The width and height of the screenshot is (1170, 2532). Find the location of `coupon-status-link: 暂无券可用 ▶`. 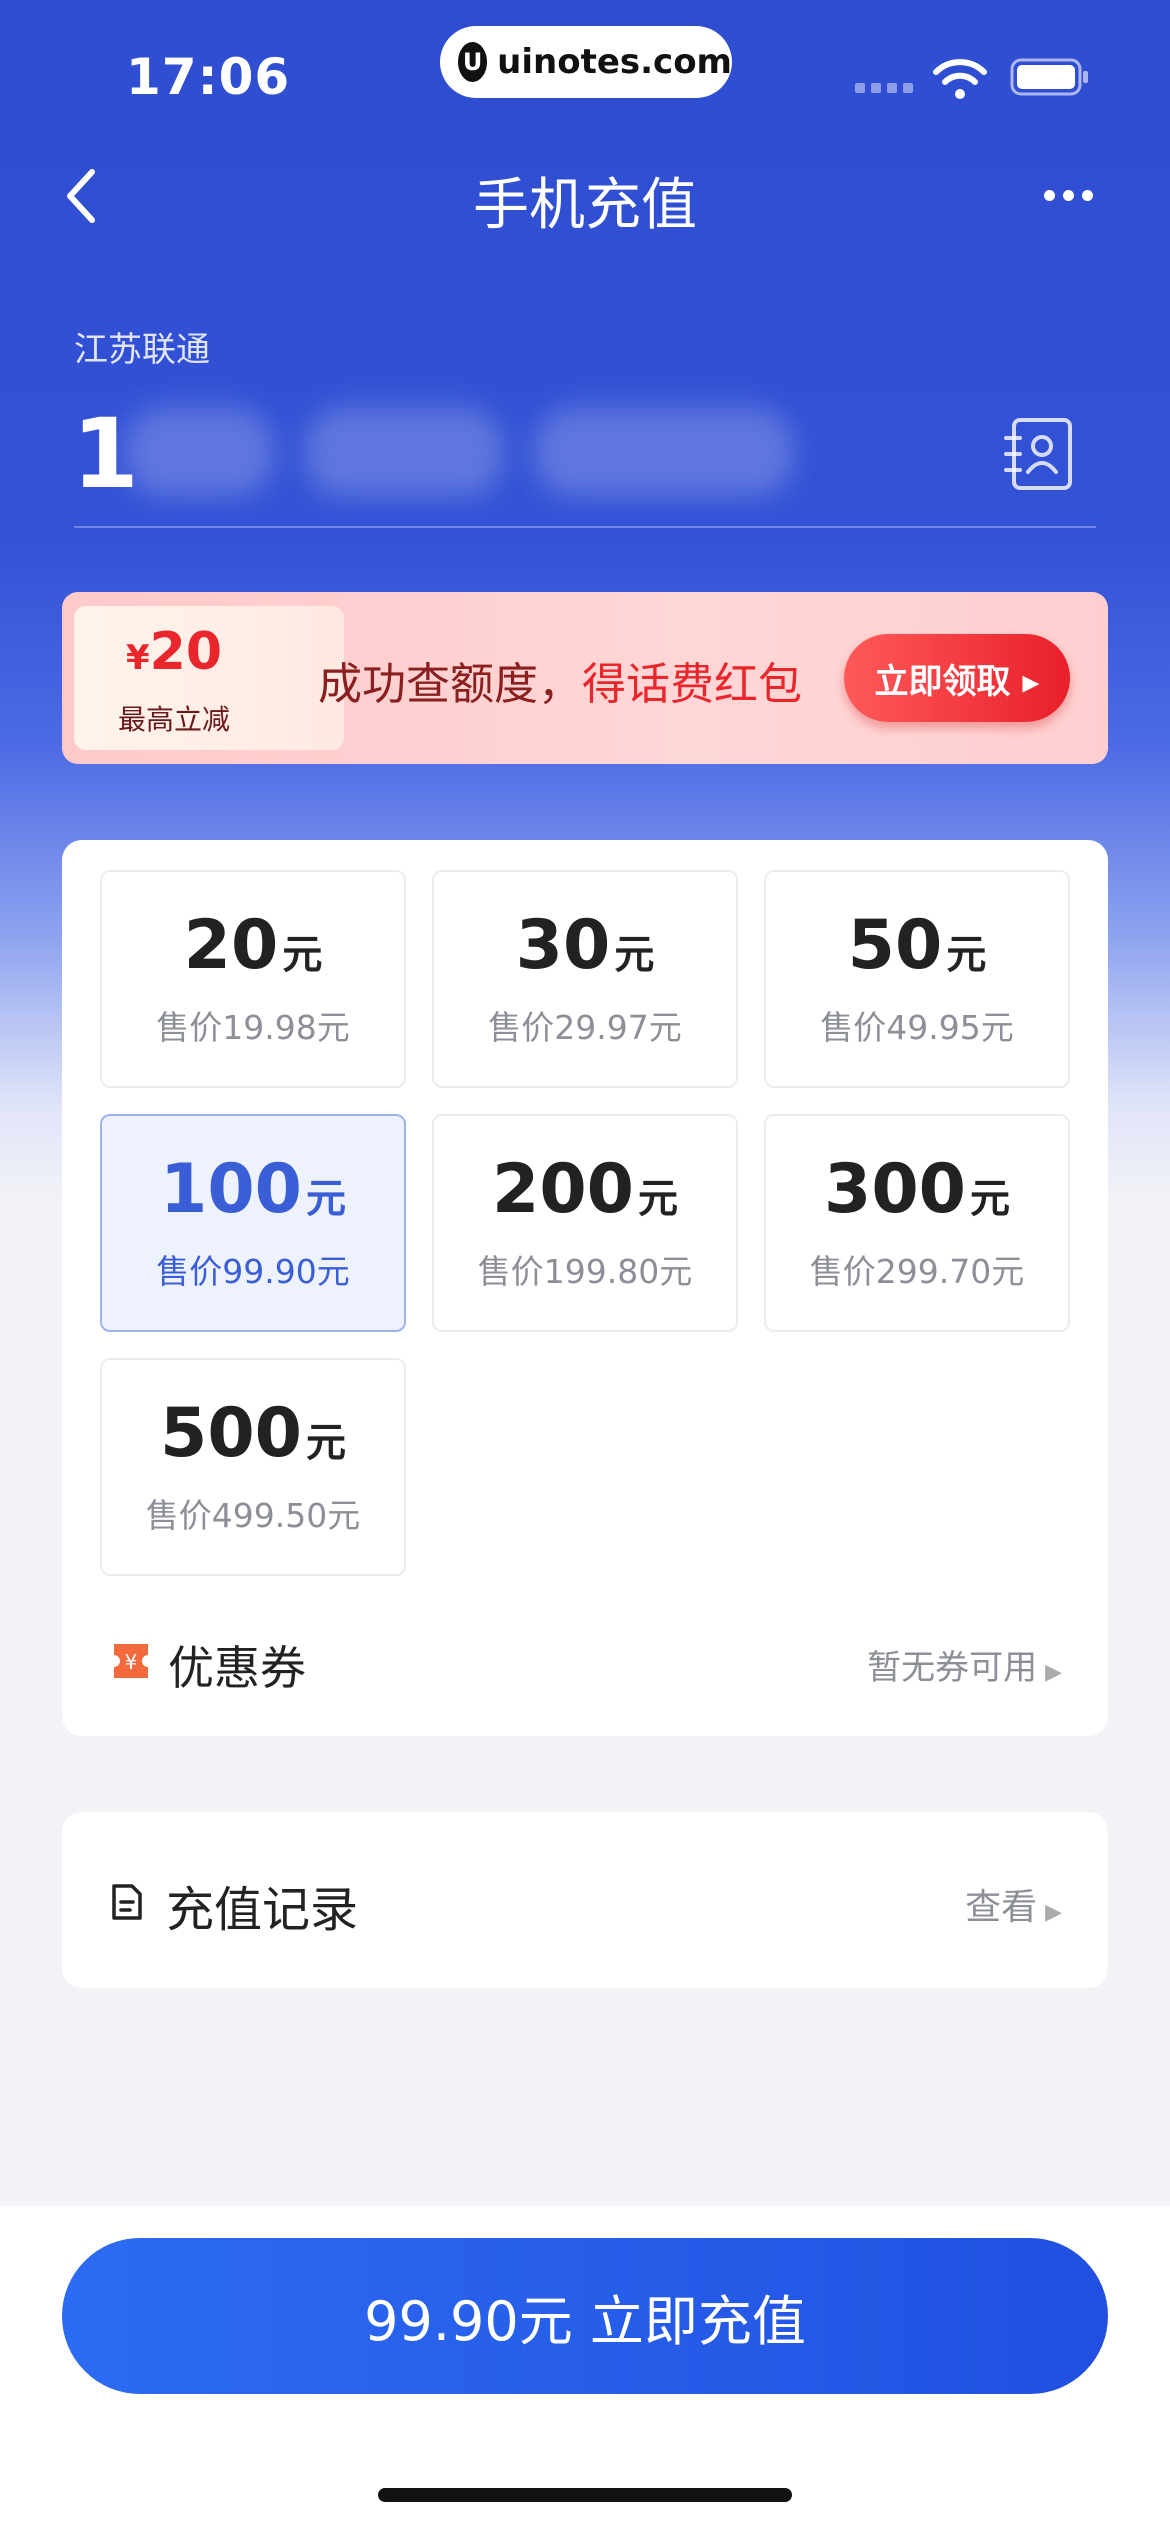

coupon-status-link: 暂无券可用 ▶ is located at coordinates (964, 1664).